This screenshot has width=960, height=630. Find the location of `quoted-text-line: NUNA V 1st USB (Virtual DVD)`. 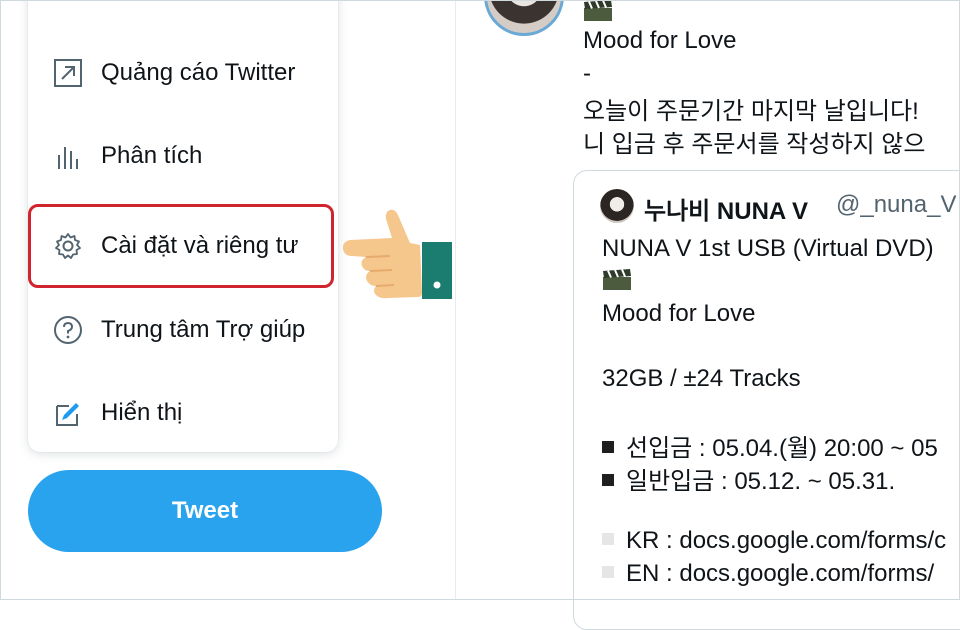

quoted-text-line: NUNA V 1st USB (Virtual DVD) is located at coordinates (768, 248).